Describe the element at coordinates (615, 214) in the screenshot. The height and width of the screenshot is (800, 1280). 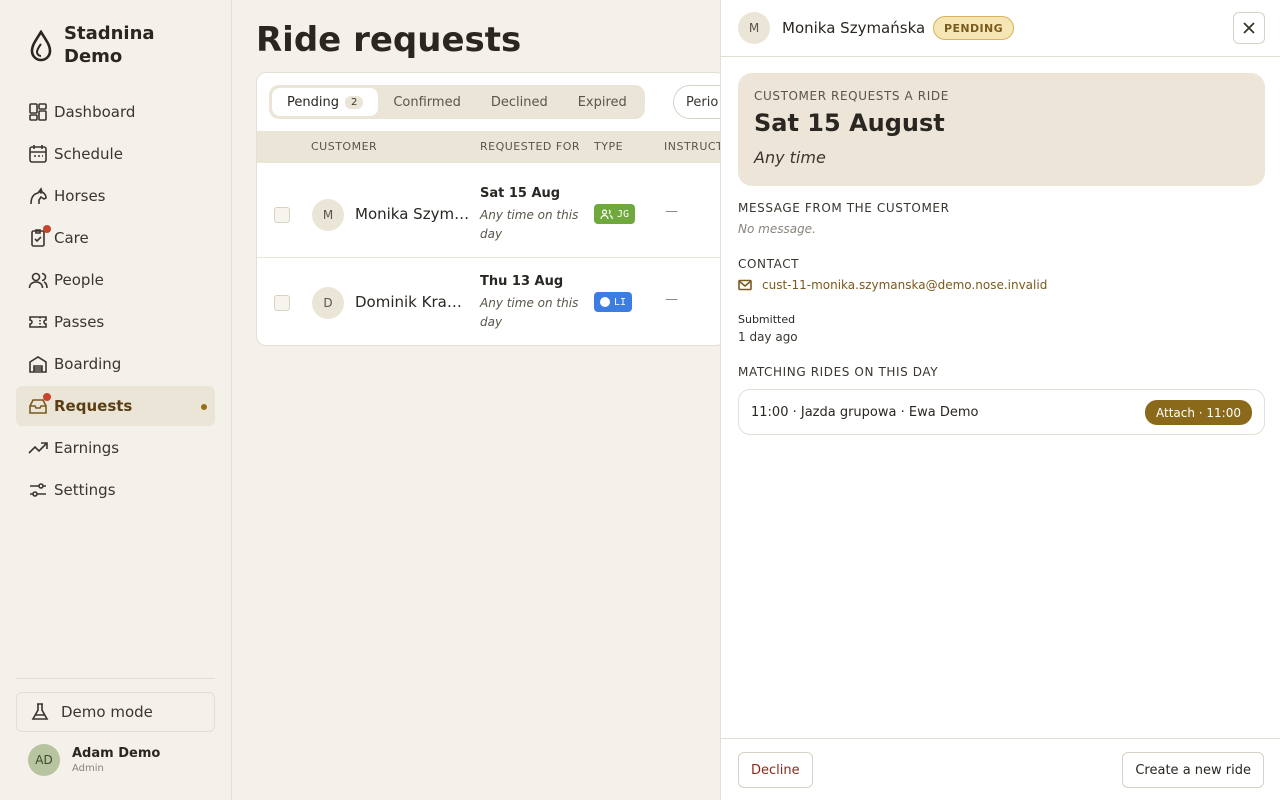
I see `ride-type-badge: JG` at that location.